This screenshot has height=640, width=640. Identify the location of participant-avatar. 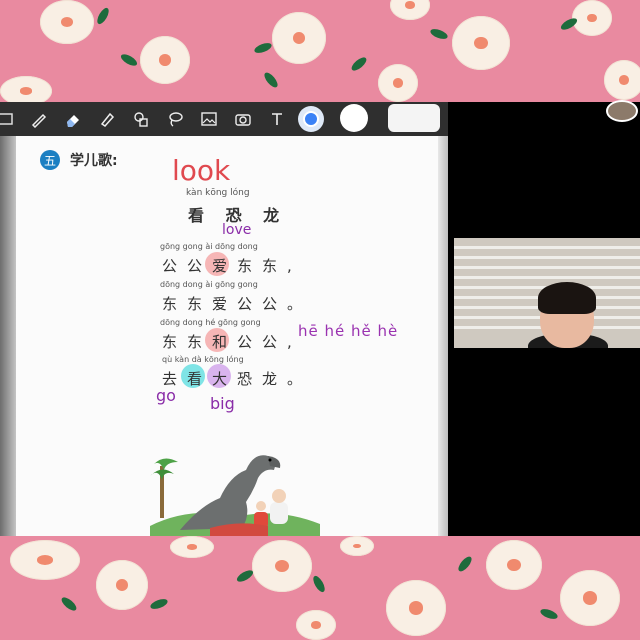
(622, 111).